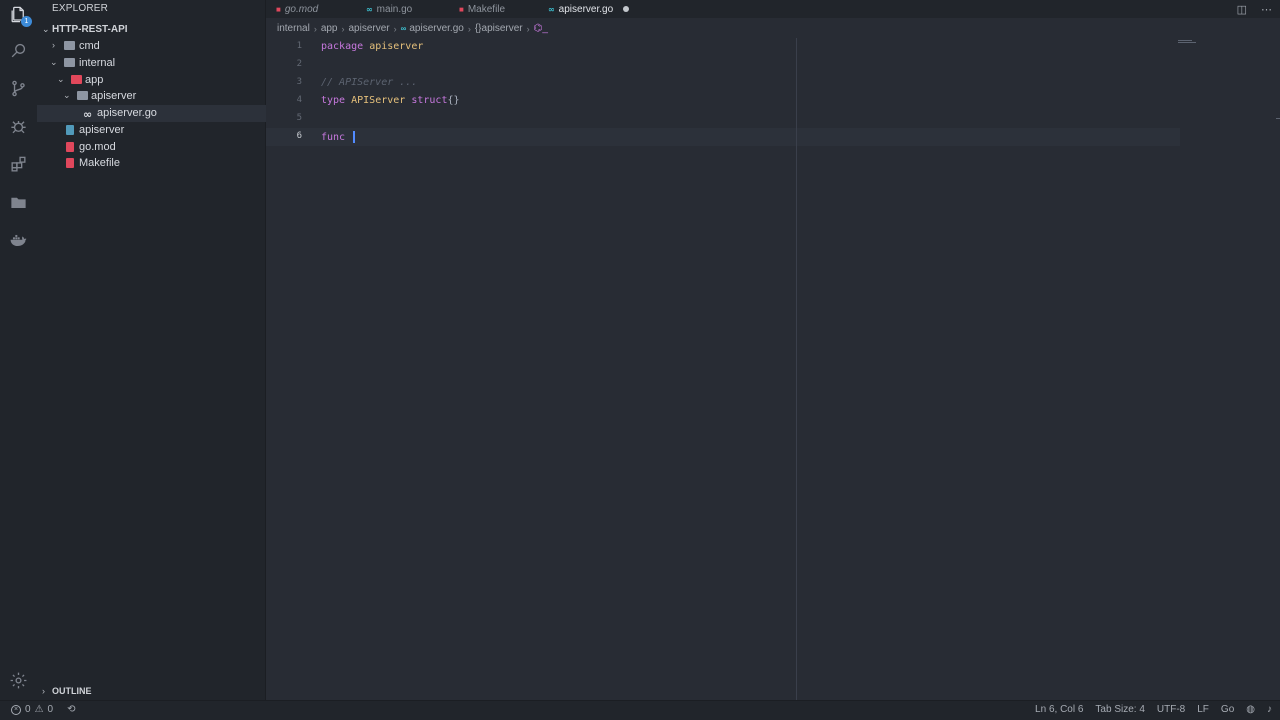  What do you see at coordinates (1266, 9) in the screenshot?
I see `more-actions-icon: ⋯` at bounding box center [1266, 9].